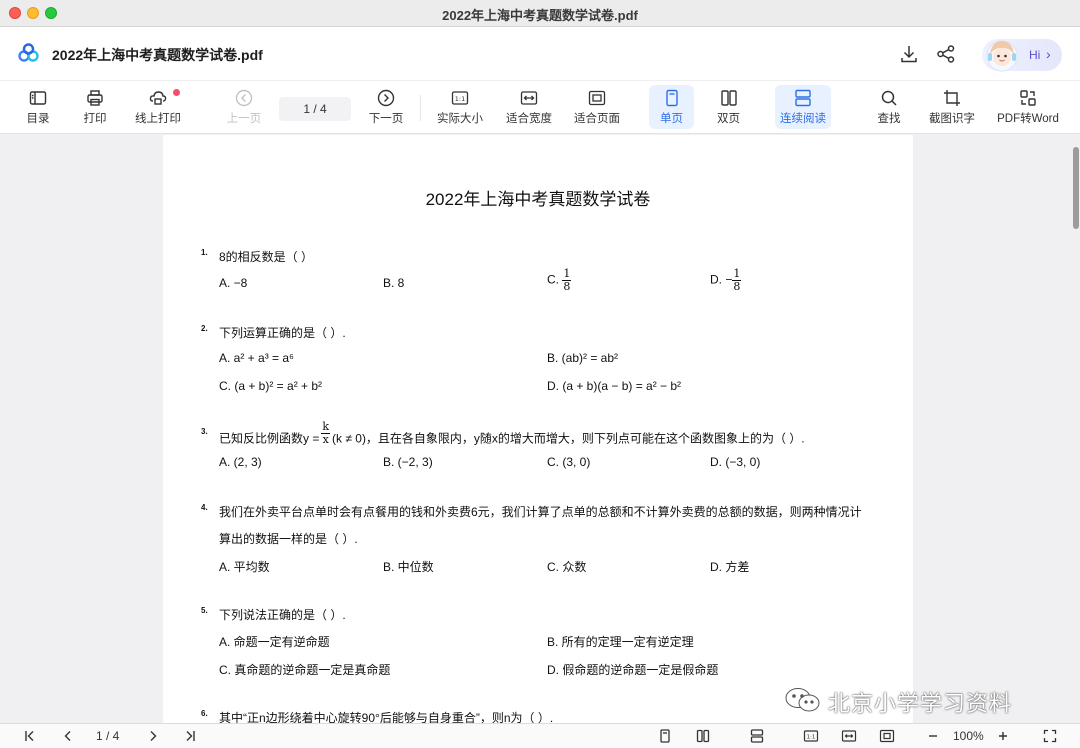  What do you see at coordinates (567, 567) in the screenshot?
I see `option-c: C. 众数` at bounding box center [567, 567].